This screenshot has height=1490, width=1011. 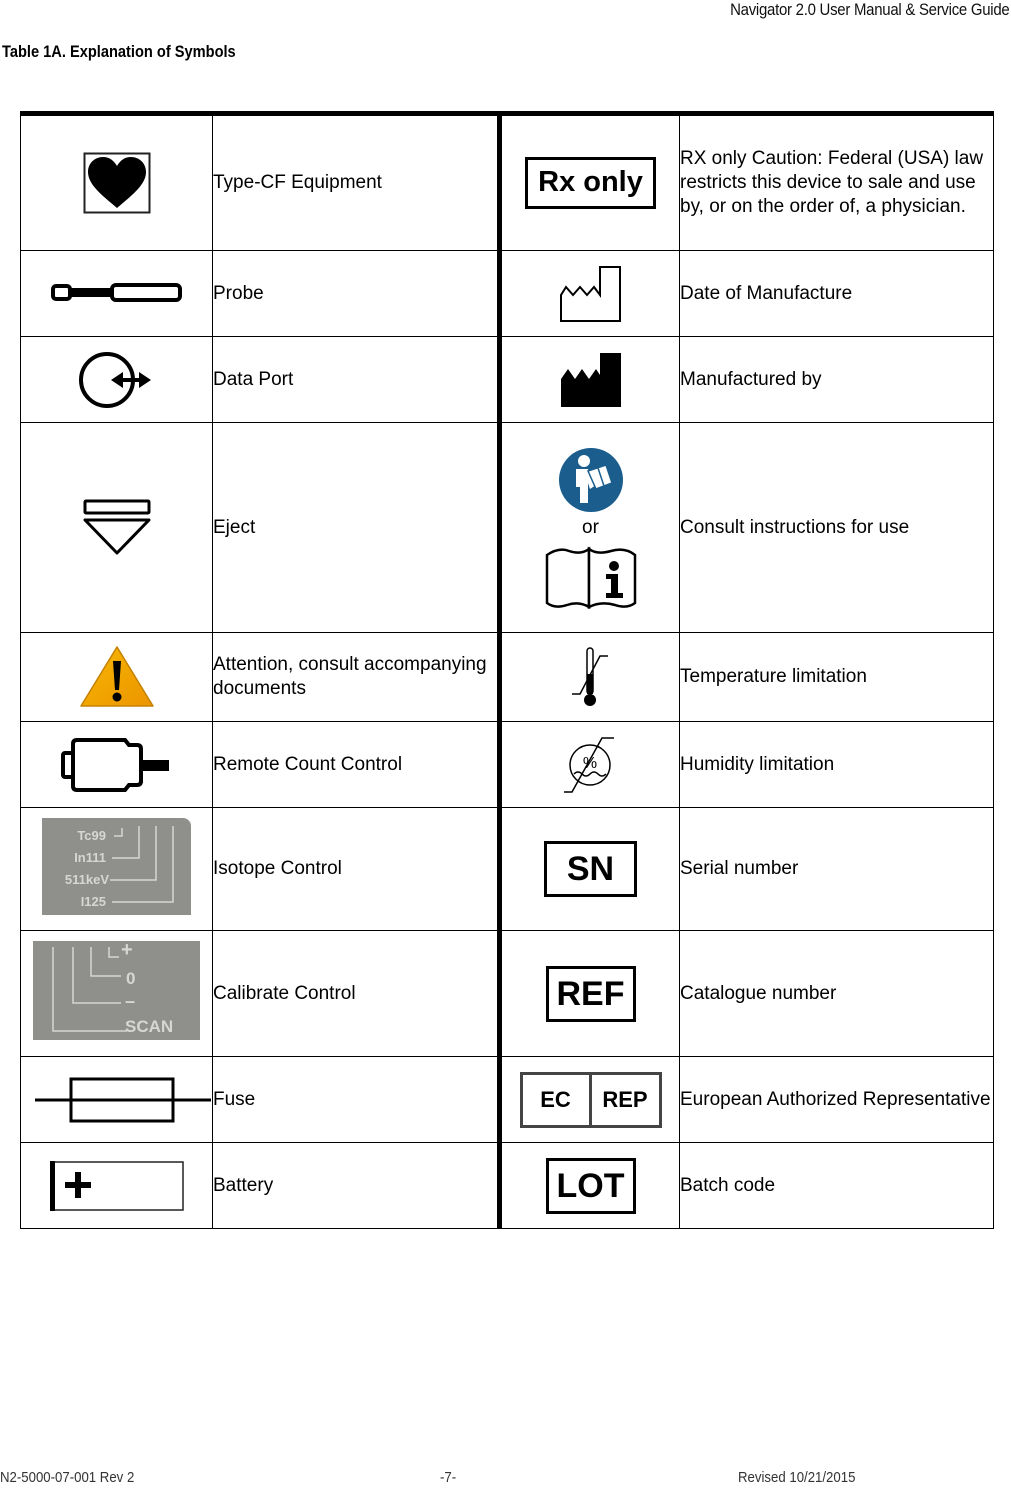 What do you see at coordinates (114, 379) in the screenshot?
I see `data-port-icon` at bounding box center [114, 379].